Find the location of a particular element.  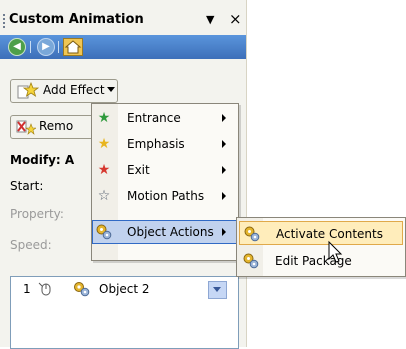

add-effect-label: Add Effect is located at coordinates (74, 90).